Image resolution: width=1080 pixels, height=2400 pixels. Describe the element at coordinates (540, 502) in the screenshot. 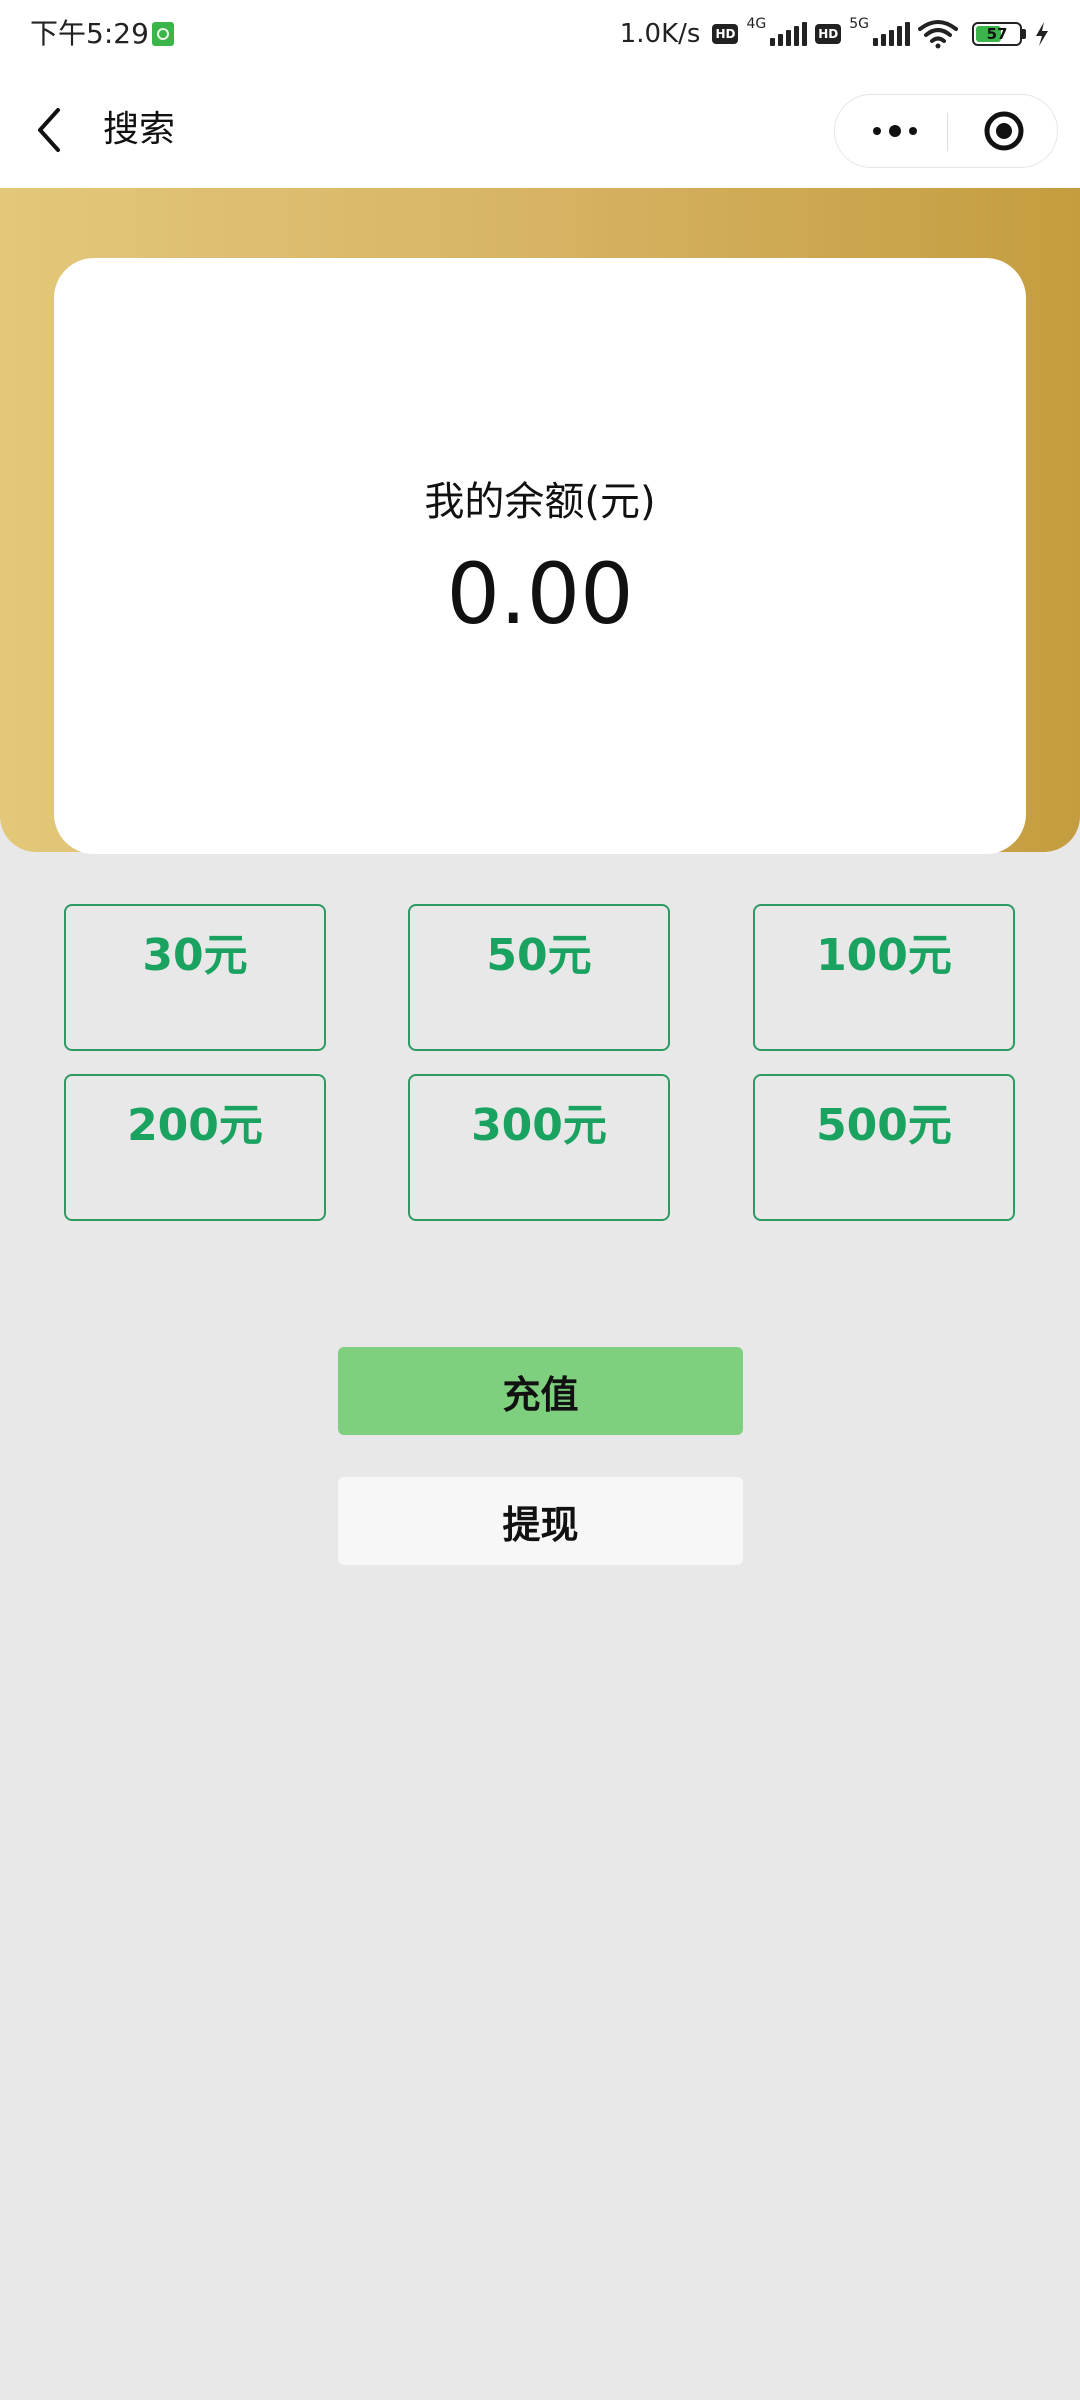

I see `balance-label: 我的余额(元)` at that location.